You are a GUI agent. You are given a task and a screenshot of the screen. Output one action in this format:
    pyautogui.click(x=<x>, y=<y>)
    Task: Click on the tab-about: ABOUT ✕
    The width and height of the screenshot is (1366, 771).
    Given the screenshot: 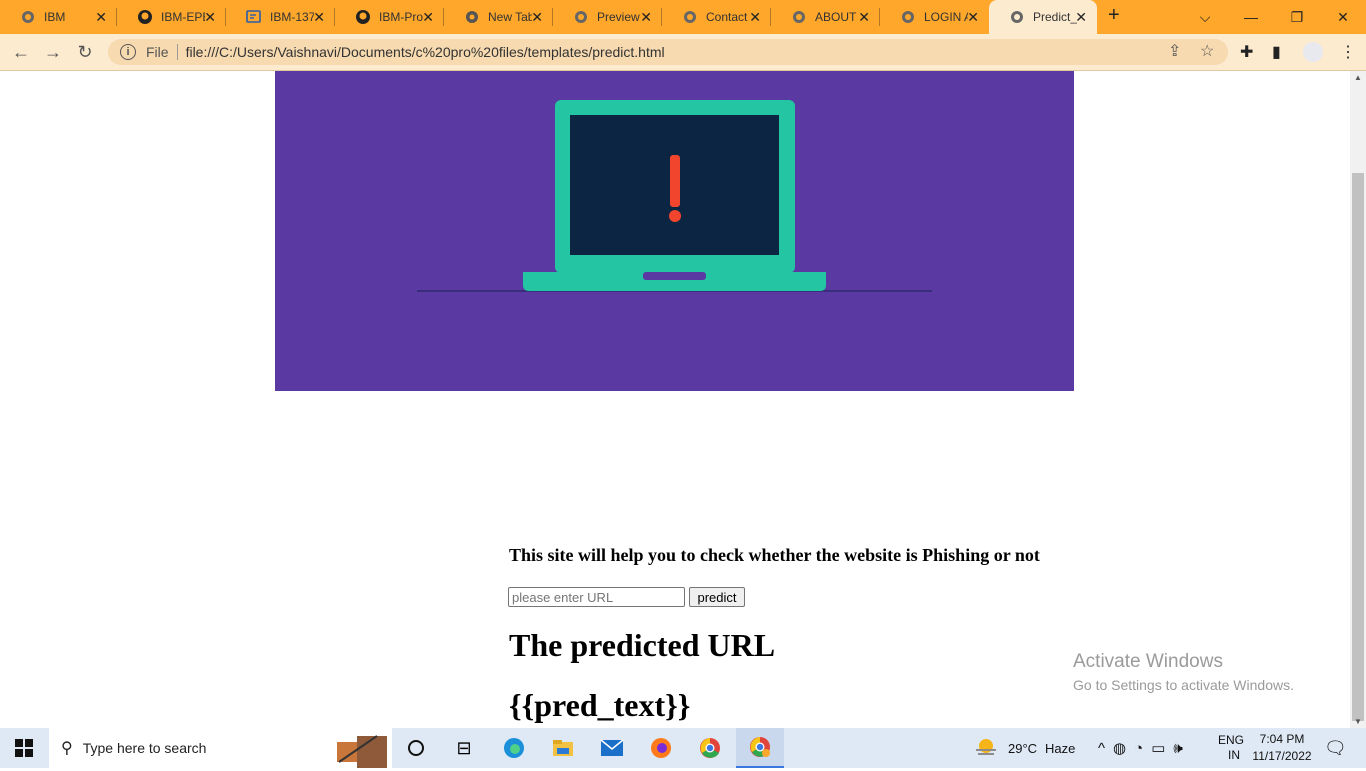 What is the action you would take?
    pyautogui.click(x=825, y=17)
    